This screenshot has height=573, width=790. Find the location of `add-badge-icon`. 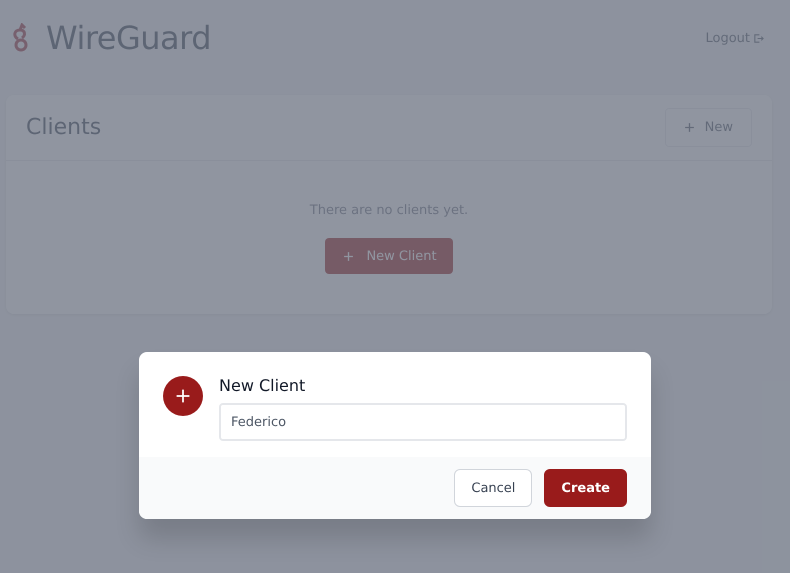

add-badge-icon is located at coordinates (183, 396).